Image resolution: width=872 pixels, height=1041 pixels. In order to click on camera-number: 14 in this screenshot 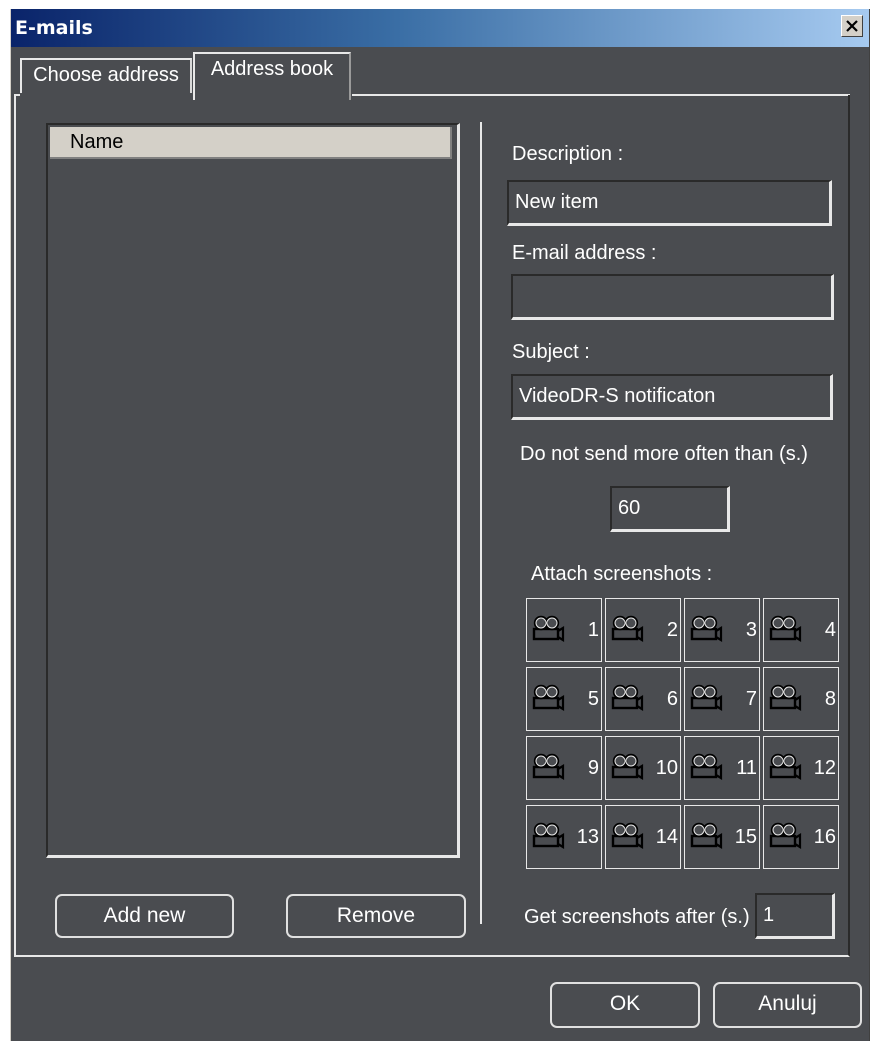, I will do `click(666, 837)`.